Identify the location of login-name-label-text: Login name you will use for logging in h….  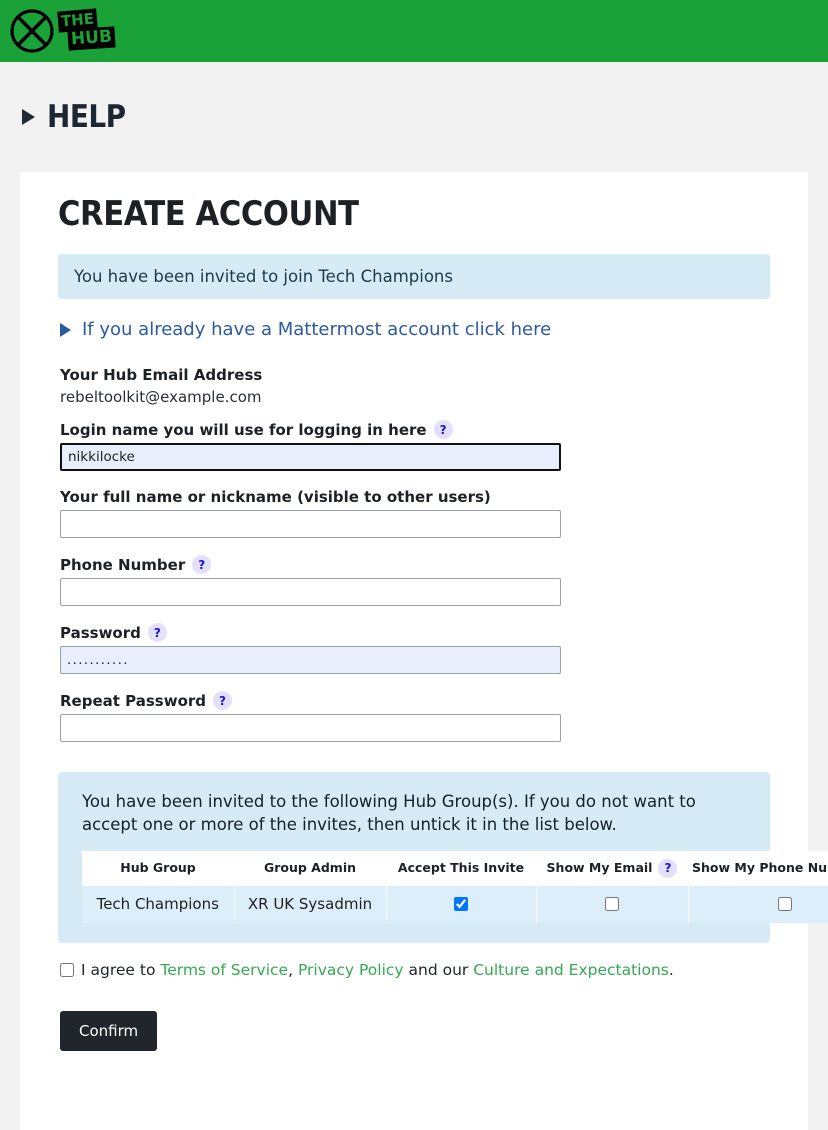
(243, 429).